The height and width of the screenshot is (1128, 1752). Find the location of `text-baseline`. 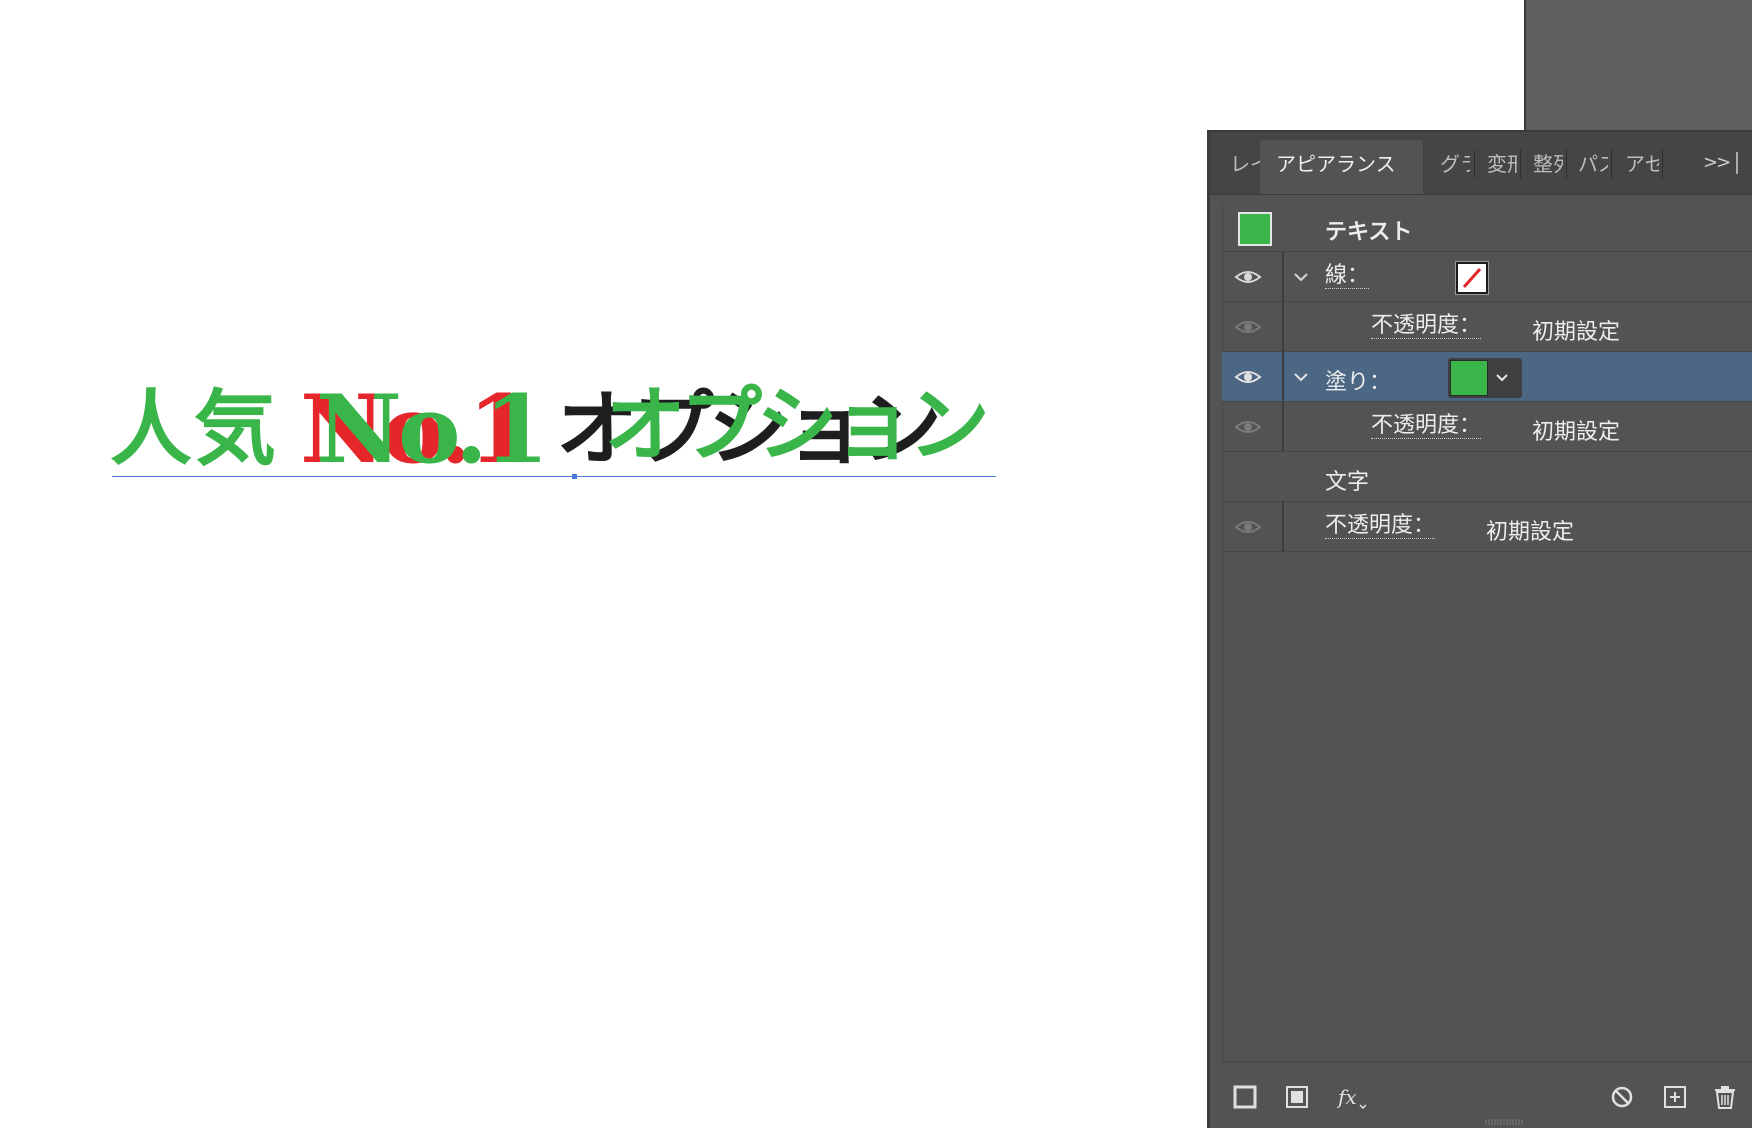

text-baseline is located at coordinates (554, 476).